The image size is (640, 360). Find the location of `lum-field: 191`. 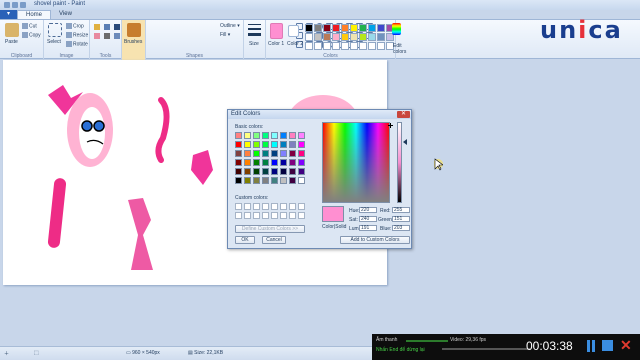

lum-field: 191 is located at coordinates (368, 228).